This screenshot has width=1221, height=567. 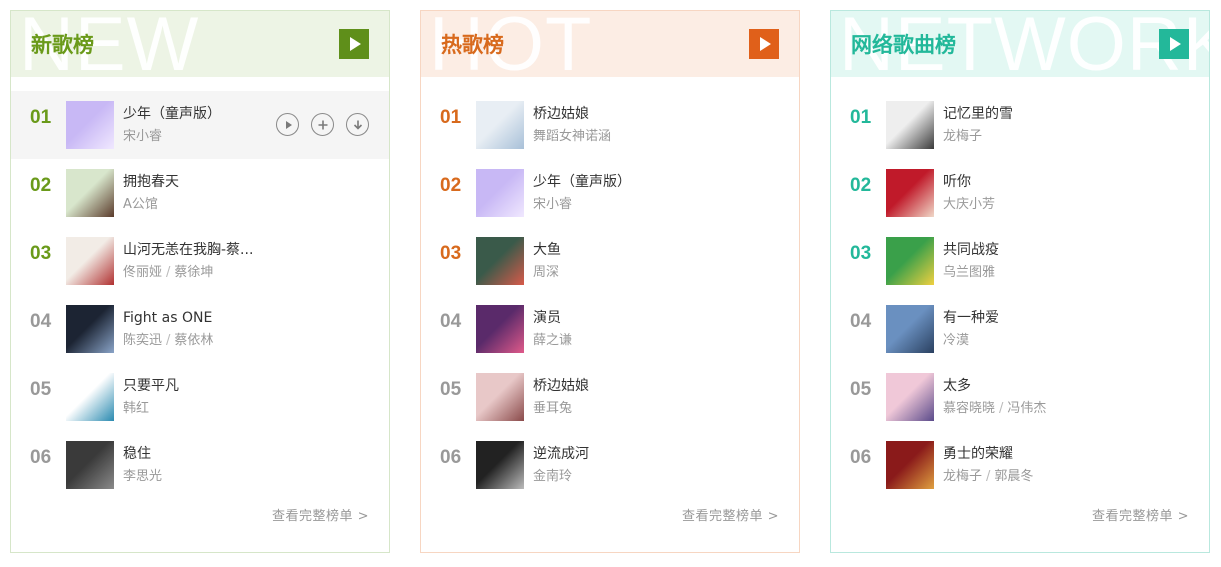 I want to click on song-row: 05 太多 慕容晓晓 / 冯伟杰, so click(x=1020, y=397).